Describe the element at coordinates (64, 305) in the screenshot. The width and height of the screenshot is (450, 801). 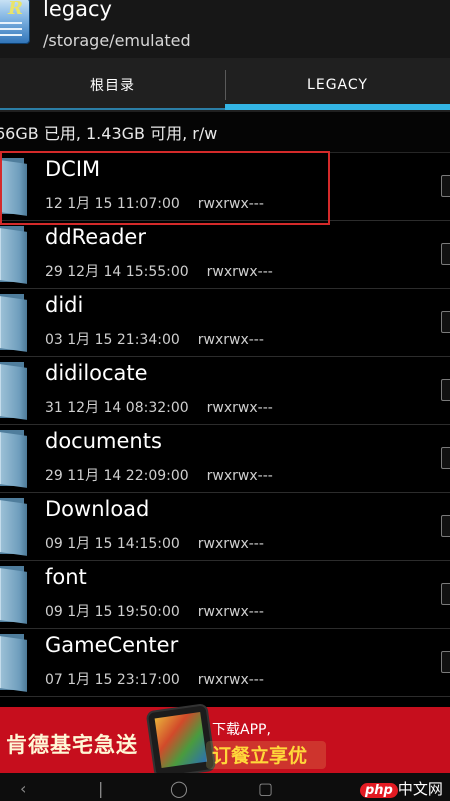
I see `file-name: didi` at that location.